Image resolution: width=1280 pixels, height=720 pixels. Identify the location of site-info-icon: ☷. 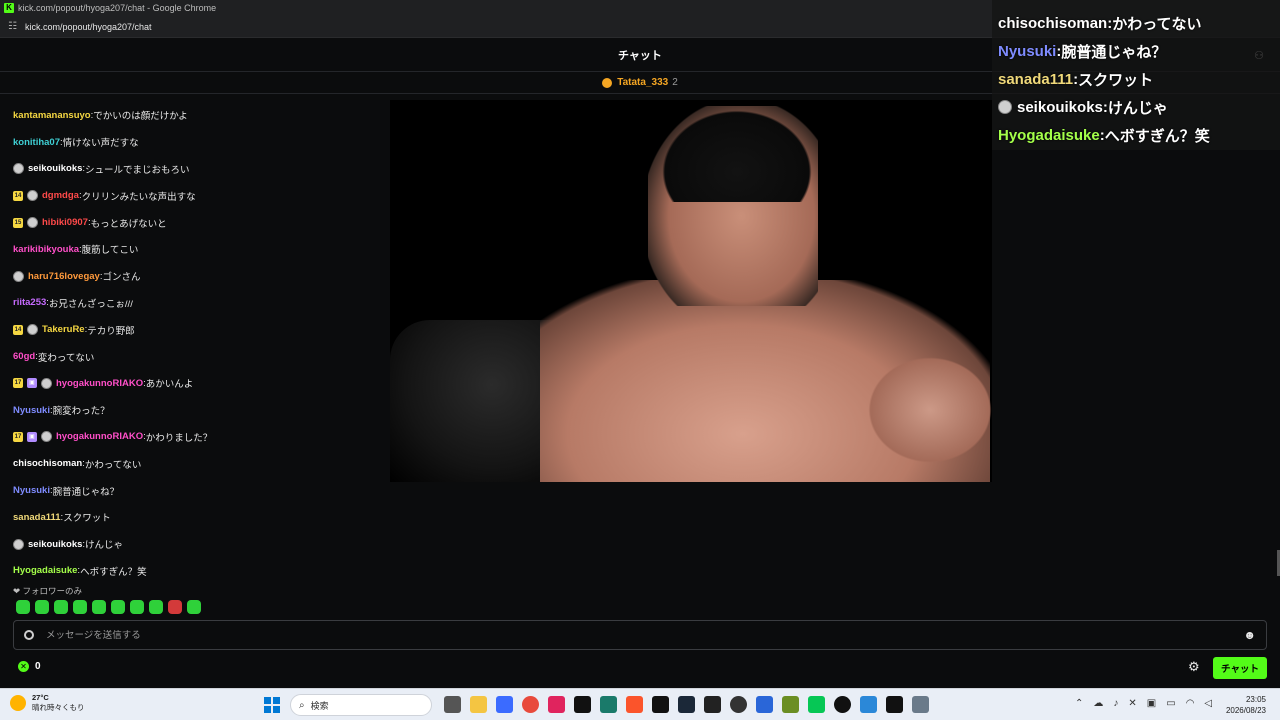
(12, 26).